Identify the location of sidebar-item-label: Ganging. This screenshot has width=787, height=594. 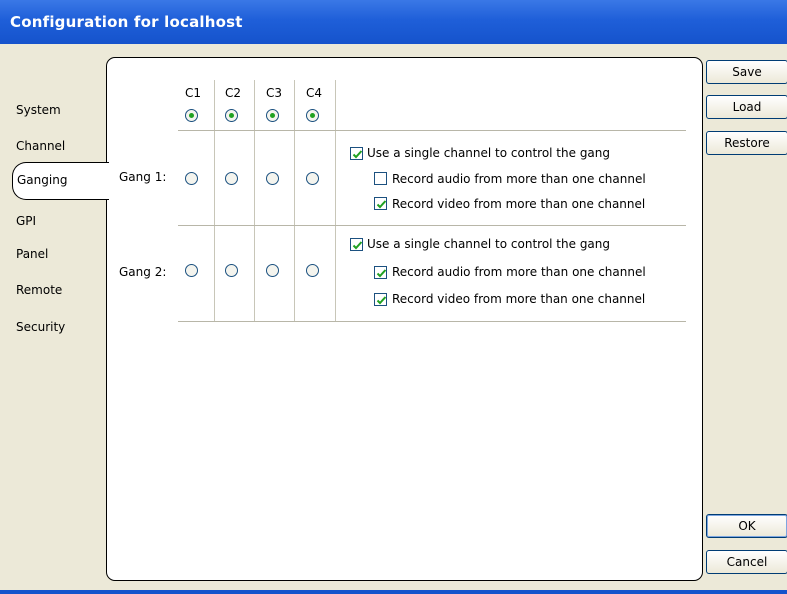
(42, 180).